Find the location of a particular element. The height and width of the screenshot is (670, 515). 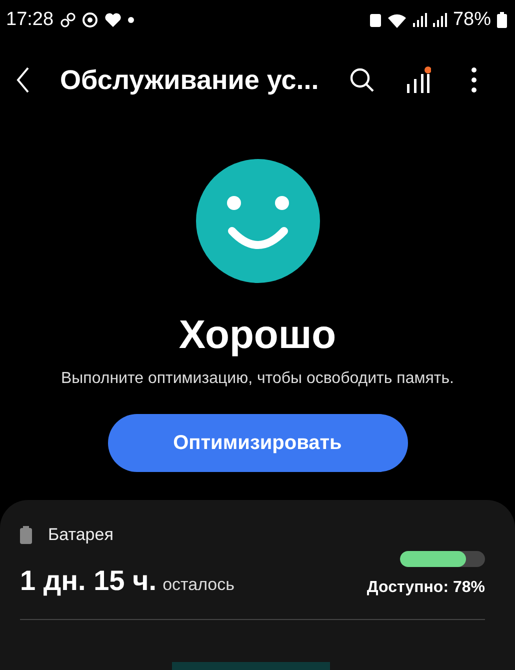

time-left-suffix: осталось is located at coordinates (198, 585).